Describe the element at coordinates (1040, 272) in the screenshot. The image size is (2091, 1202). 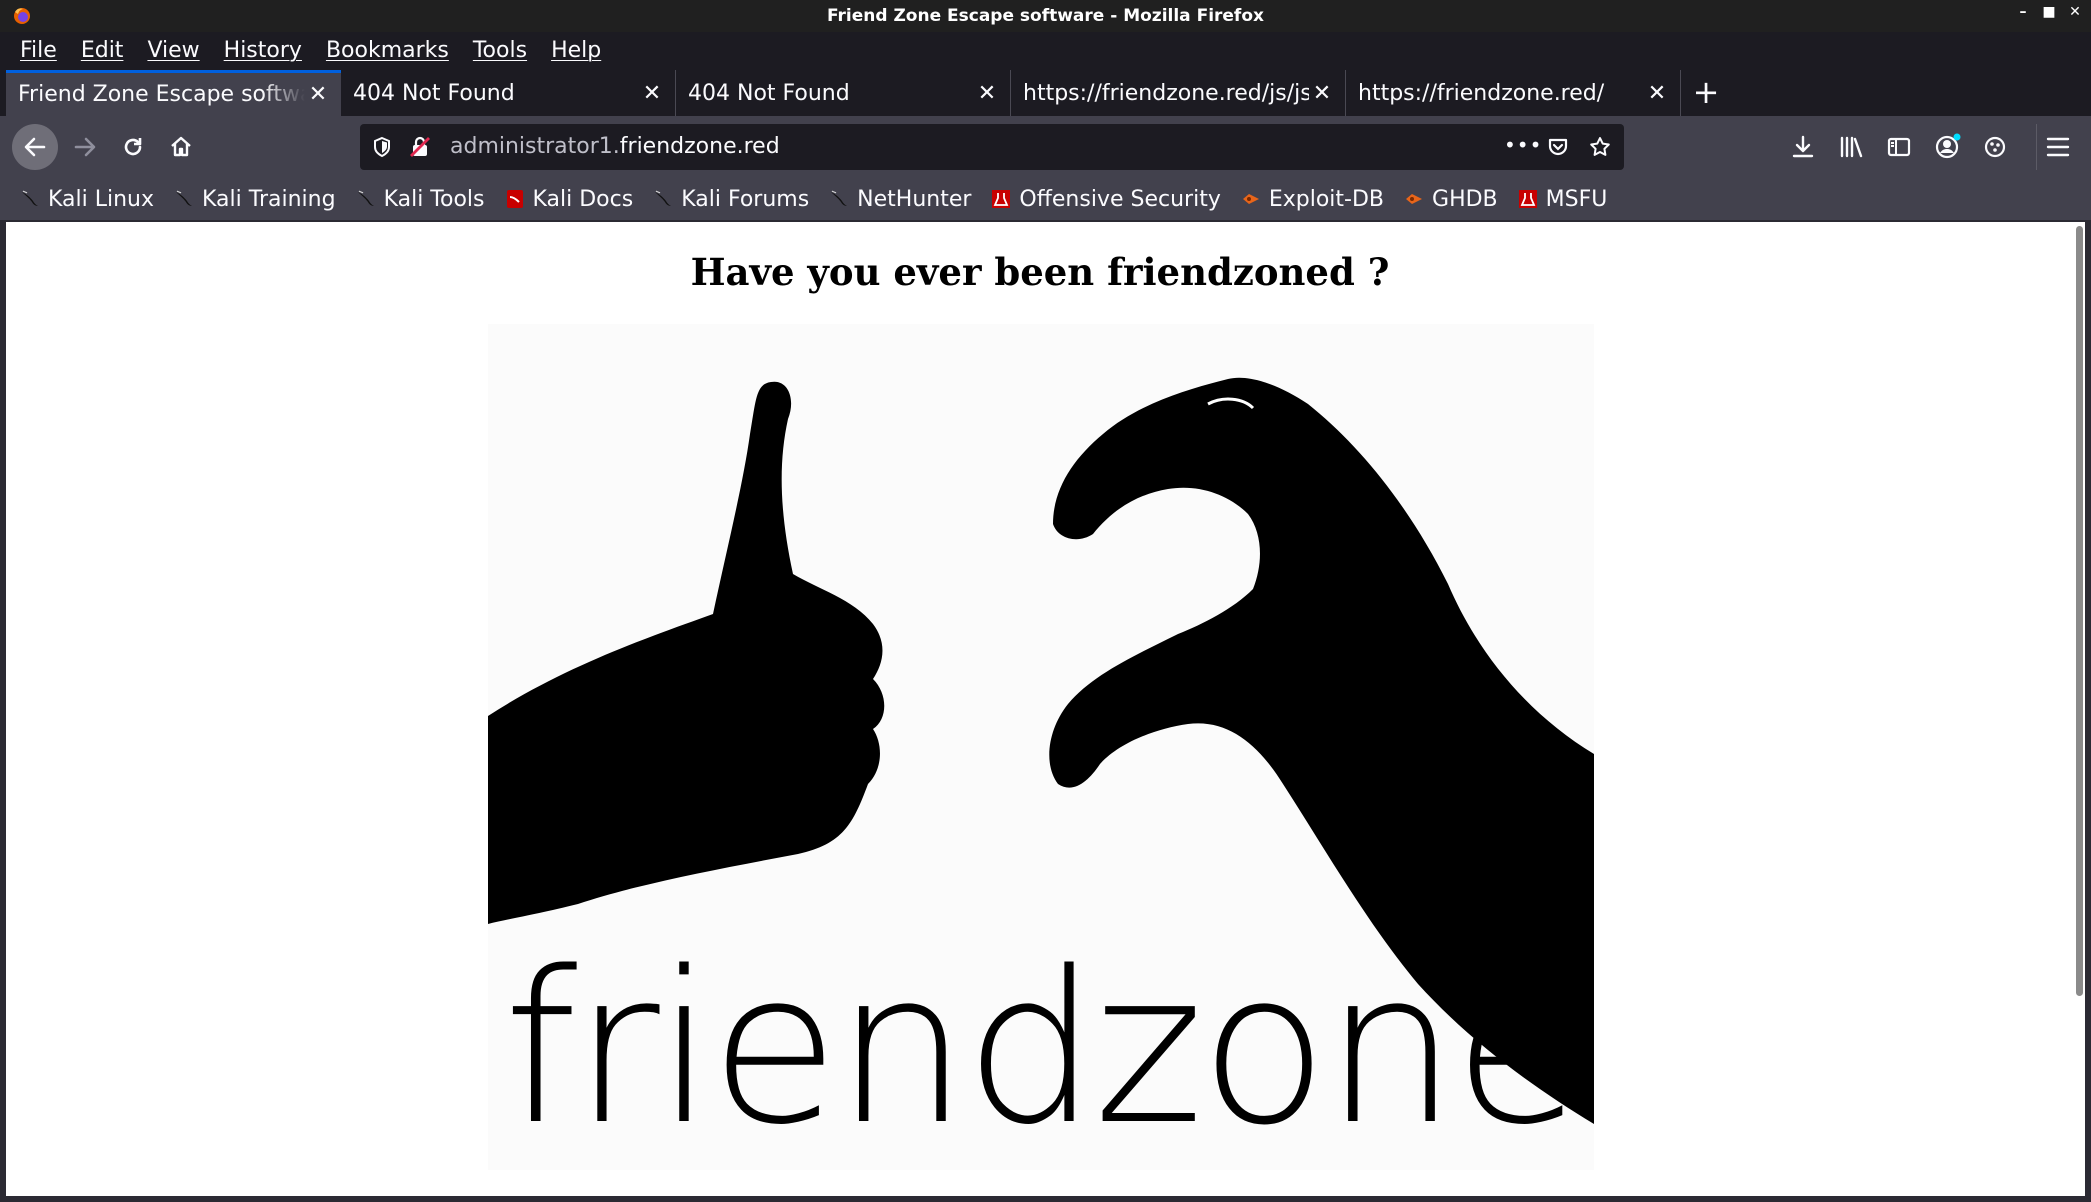
I see `page-heading: Have you ever been friendzoned ?` at that location.